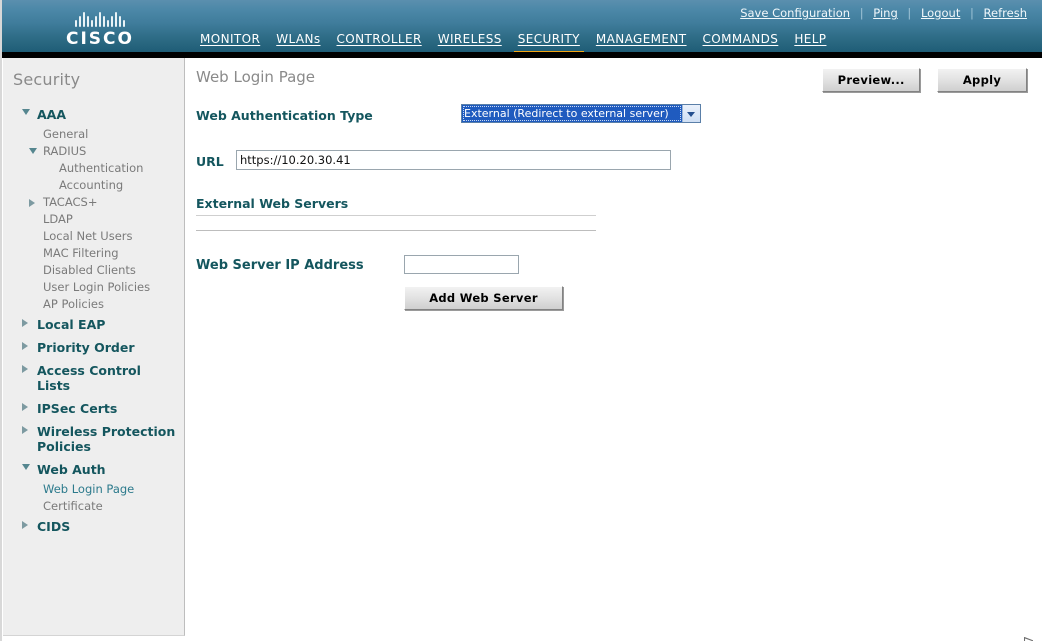  Describe the element at coordinates (885, 13) in the screenshot. I see `ping-link: Ping` at that location.